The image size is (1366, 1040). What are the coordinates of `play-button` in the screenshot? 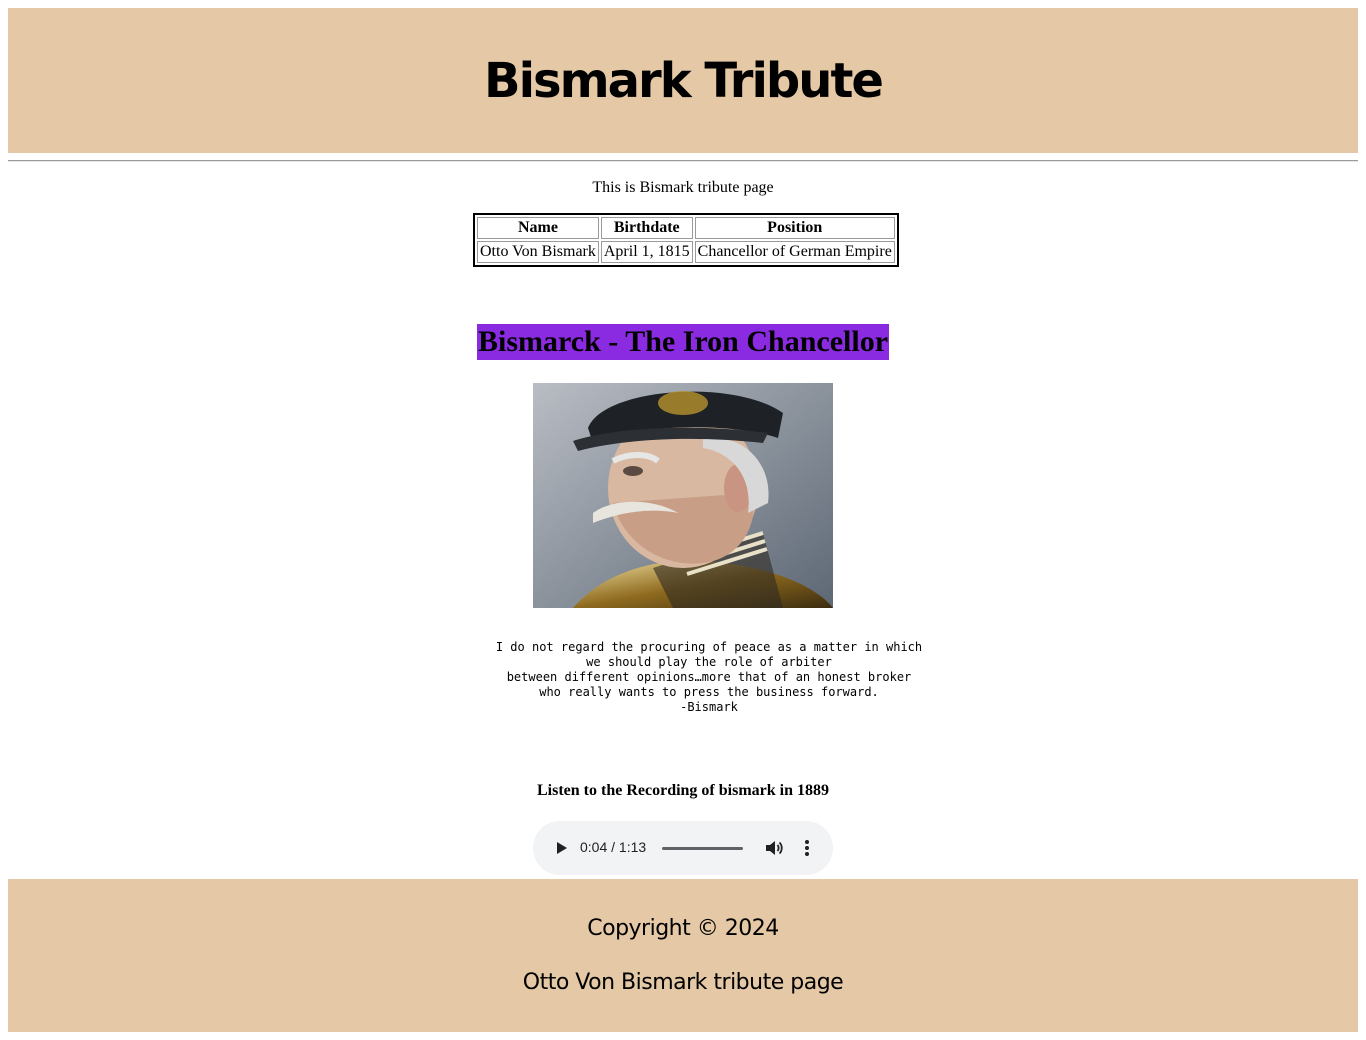 It's located at (561, 848).